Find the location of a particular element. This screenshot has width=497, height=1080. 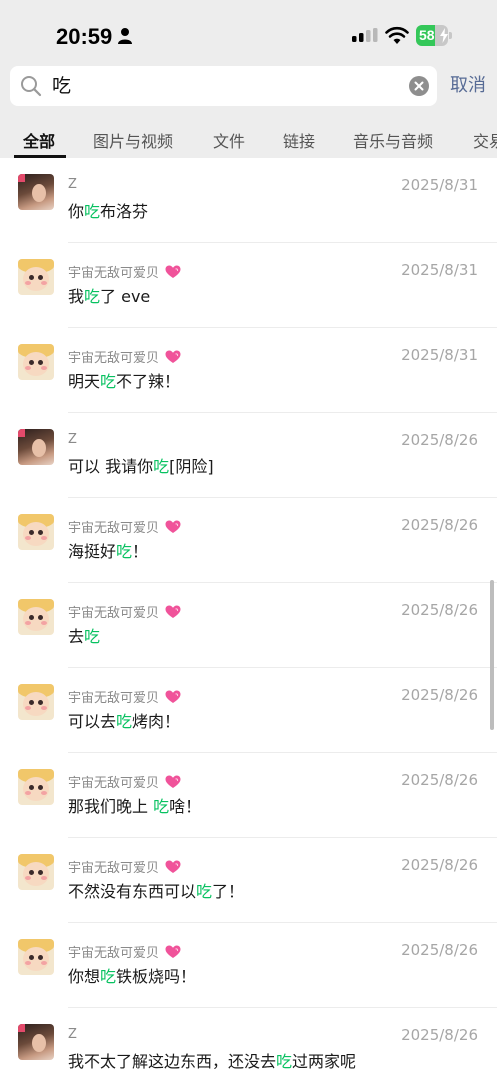

search-icon is located at coordinates (31, 86).